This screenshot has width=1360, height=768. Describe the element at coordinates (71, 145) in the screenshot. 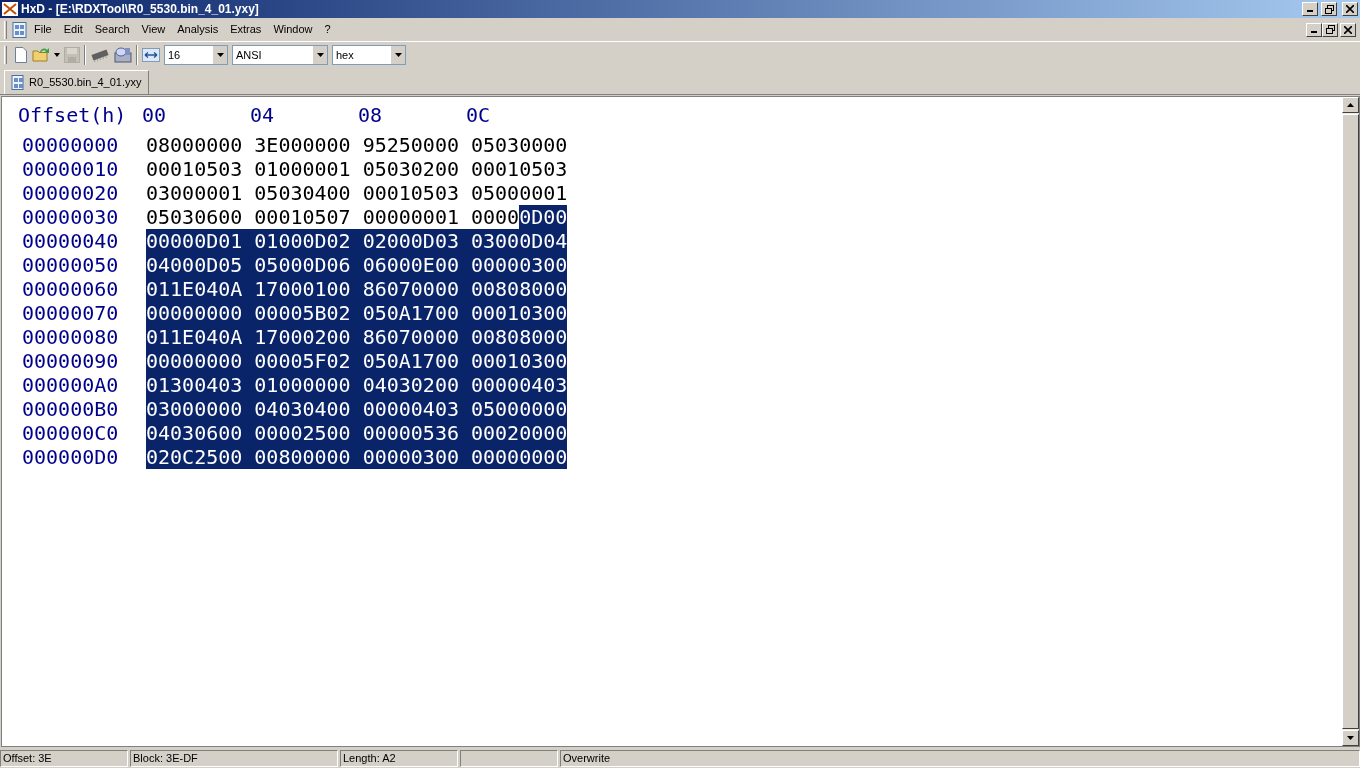

I see `offset-cell-text: 00000000` at that location.